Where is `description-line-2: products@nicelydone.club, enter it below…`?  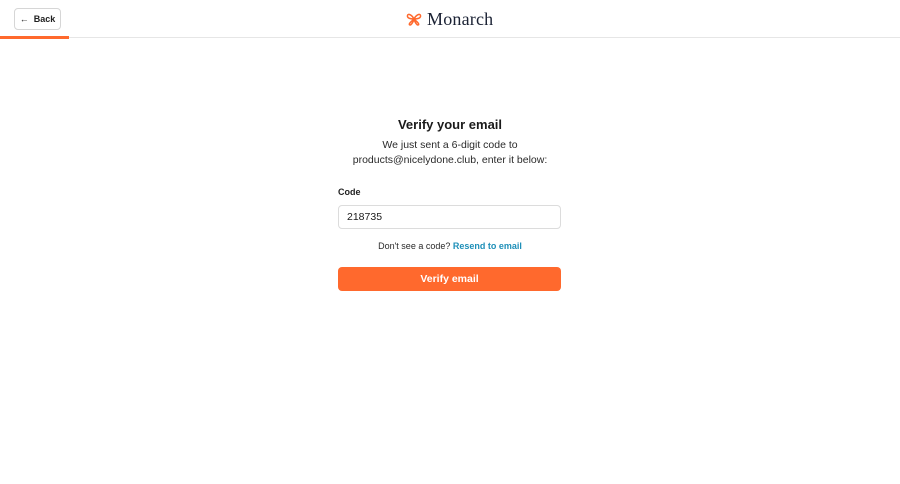
description-line-2: products@nicelydone.club, enter it below… is located at coordinates (450, 160).